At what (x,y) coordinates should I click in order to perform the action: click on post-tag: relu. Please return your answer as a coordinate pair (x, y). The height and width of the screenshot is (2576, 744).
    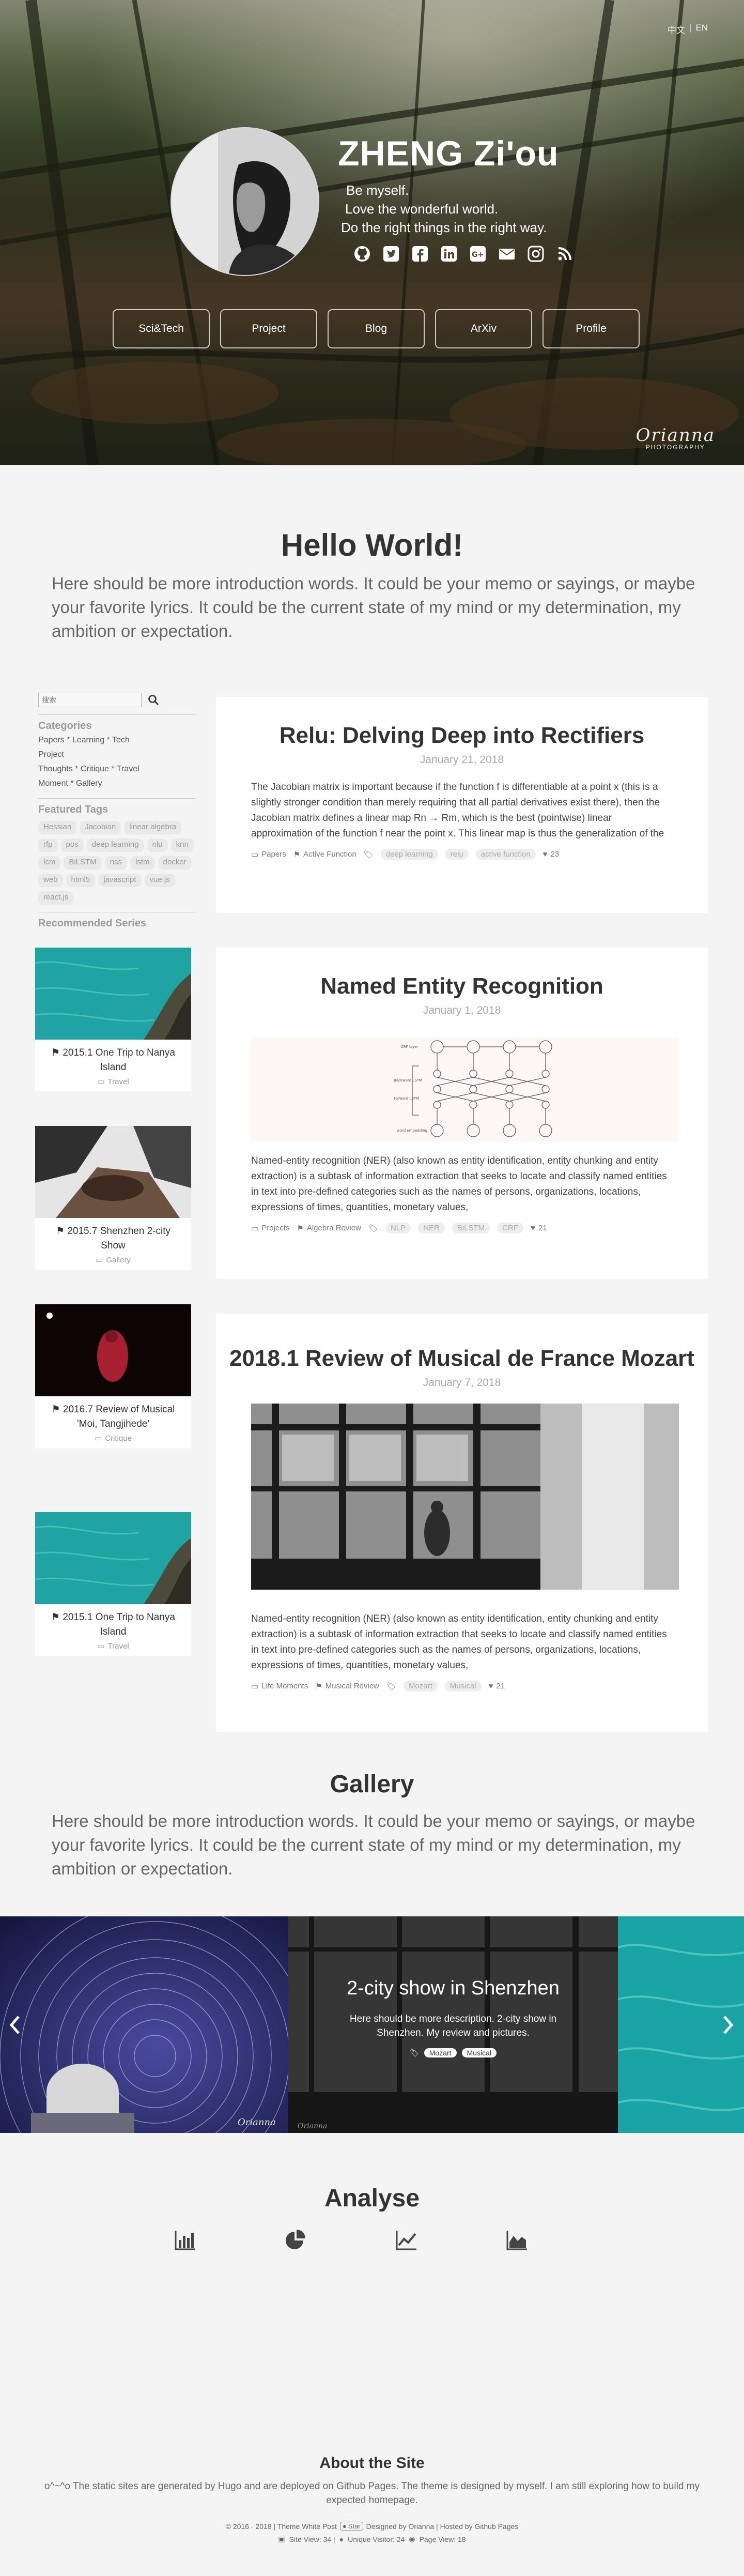
    Looking at the image, I should click on (457, 854).